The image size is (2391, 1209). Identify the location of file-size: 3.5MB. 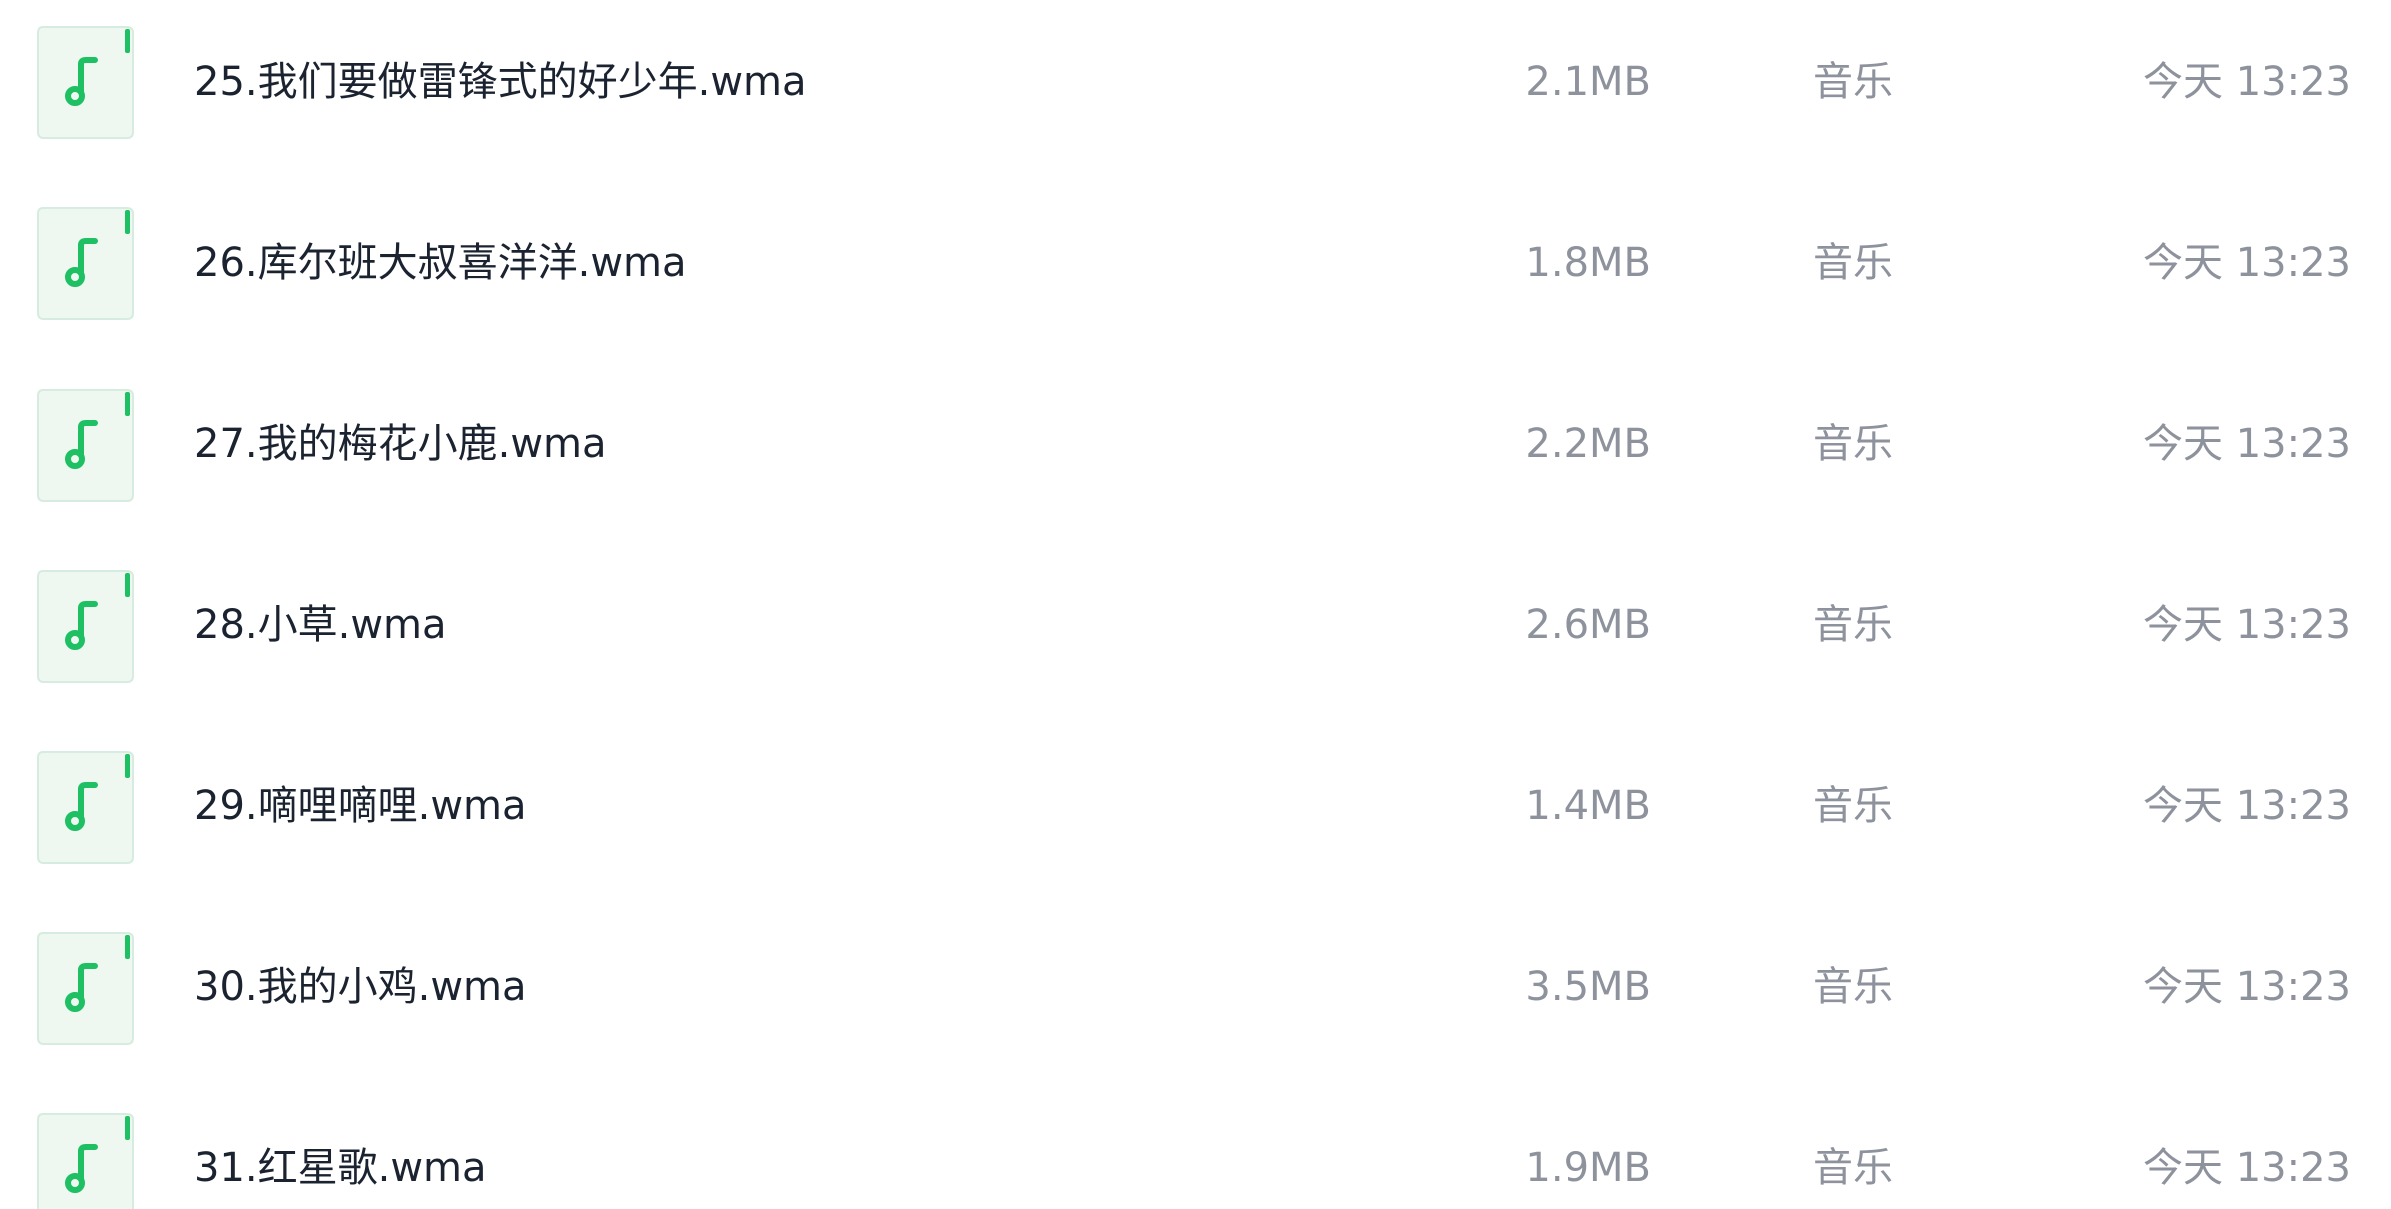
(1588, 987).